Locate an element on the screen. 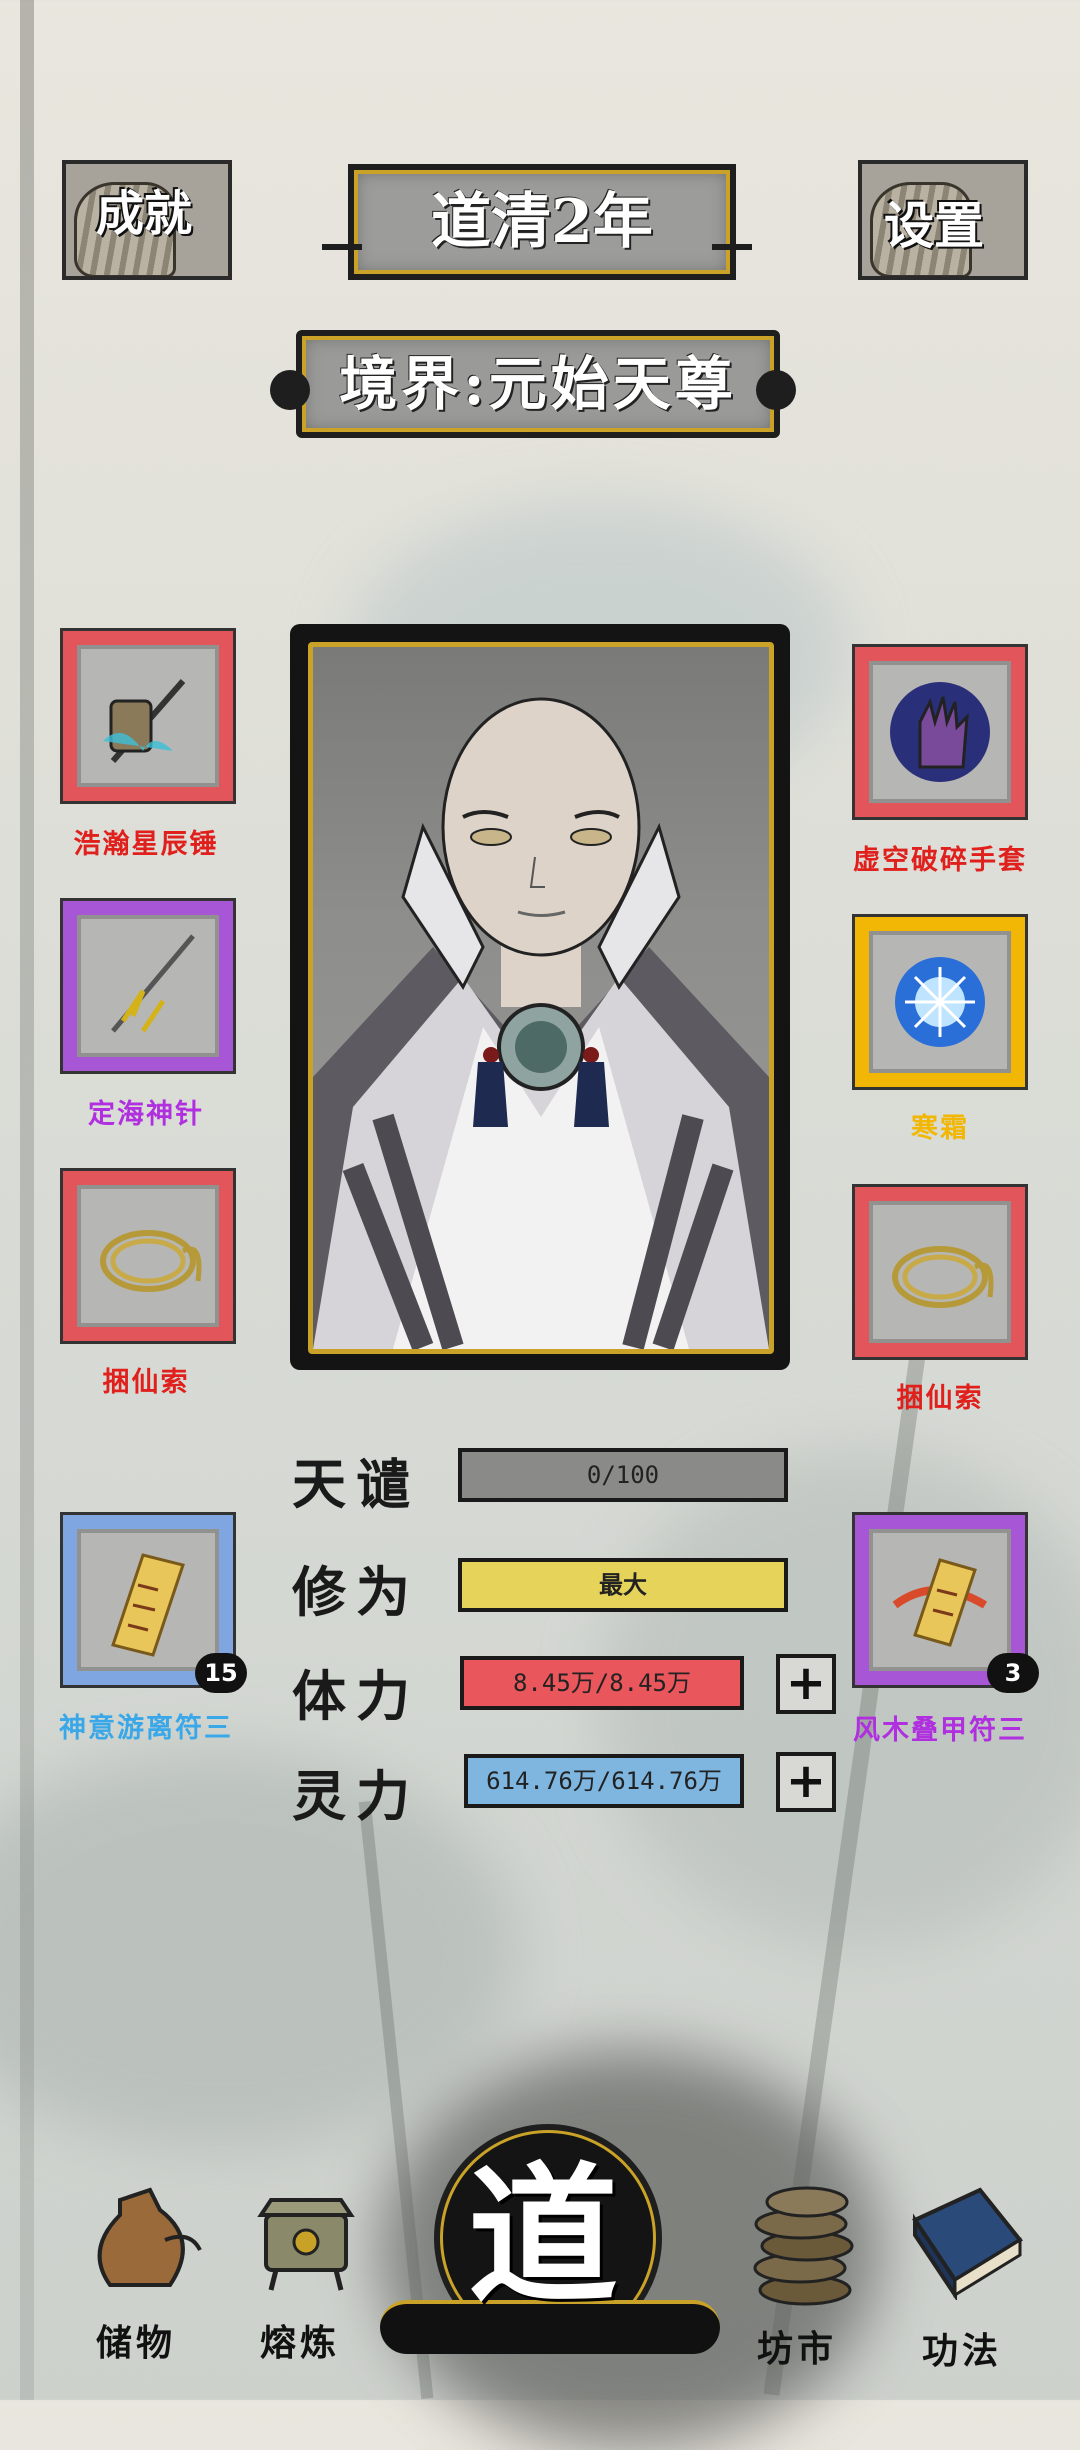 This screenshot has height=2450, width=1080. hammer-icon is located at coordinates (144, 721).